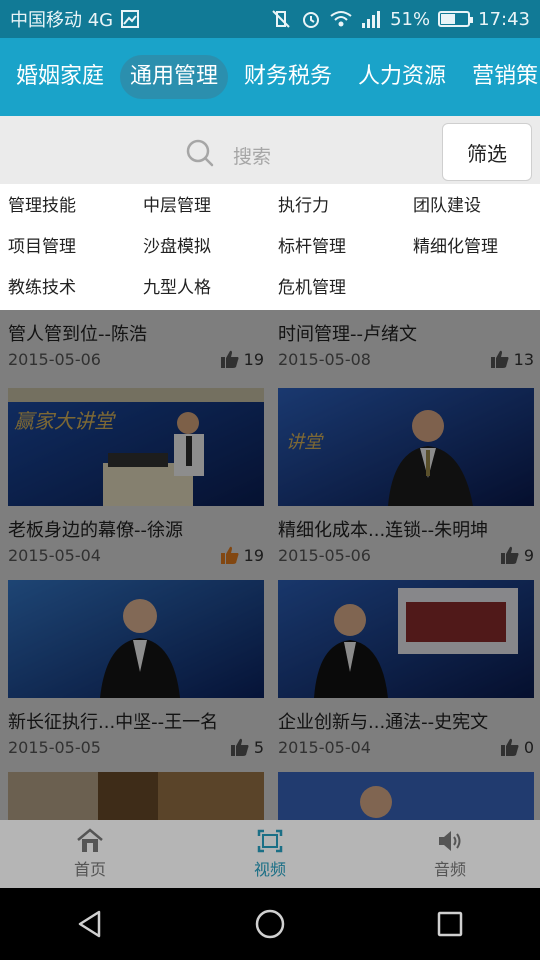  What do you see at coordinates (410, 19) in the screenshot?
I see `battery-percent: 51%` at bounding box center [410, 19].